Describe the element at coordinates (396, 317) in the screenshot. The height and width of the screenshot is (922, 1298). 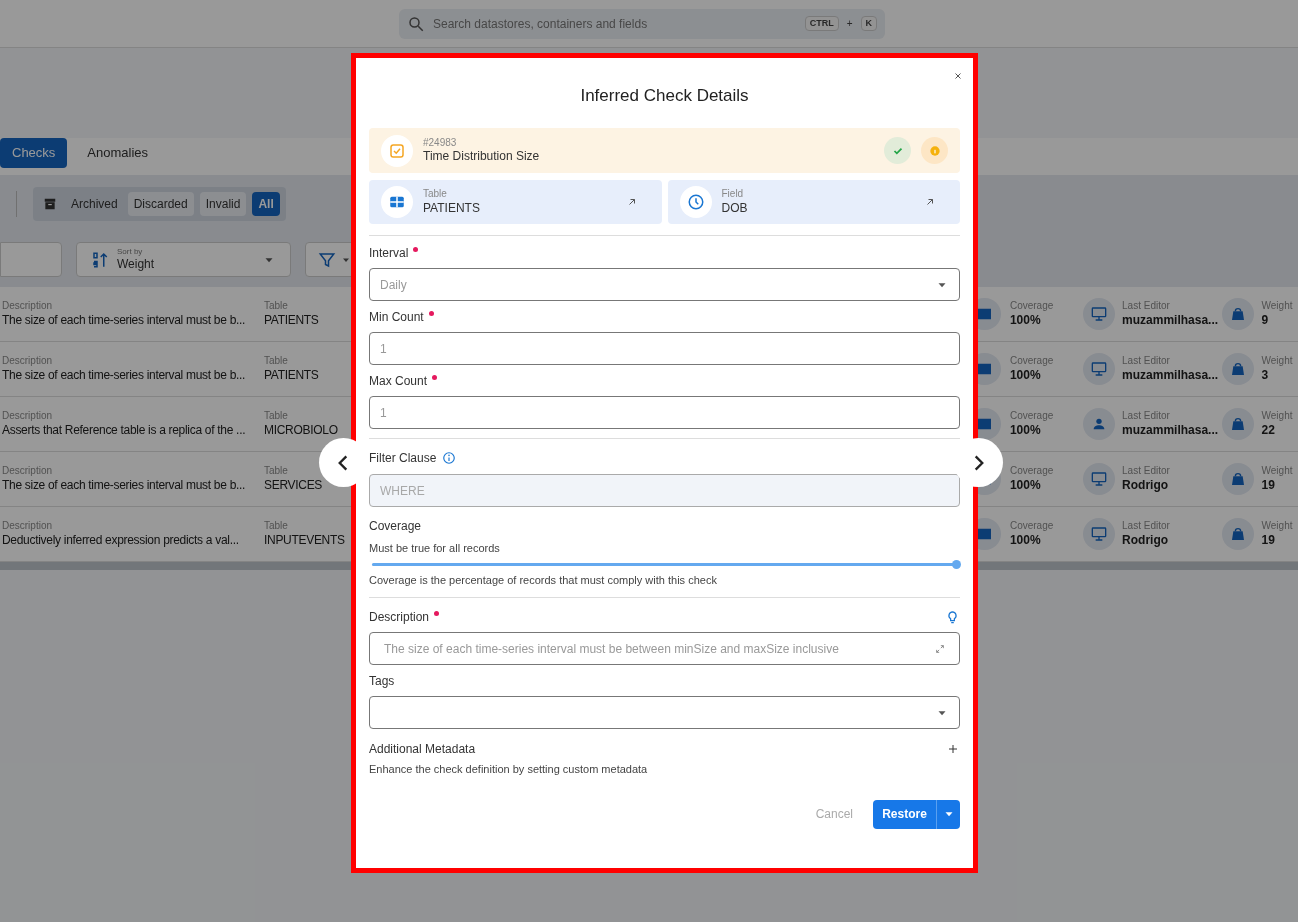
I see `field-label: Min Count` at that location.